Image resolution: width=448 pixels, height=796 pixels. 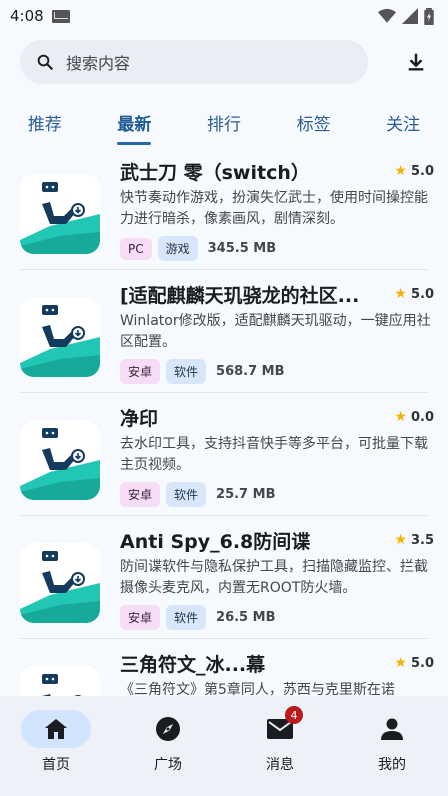 I want to click on app-rating: ★ 0.0, so click(x=414, y=417).